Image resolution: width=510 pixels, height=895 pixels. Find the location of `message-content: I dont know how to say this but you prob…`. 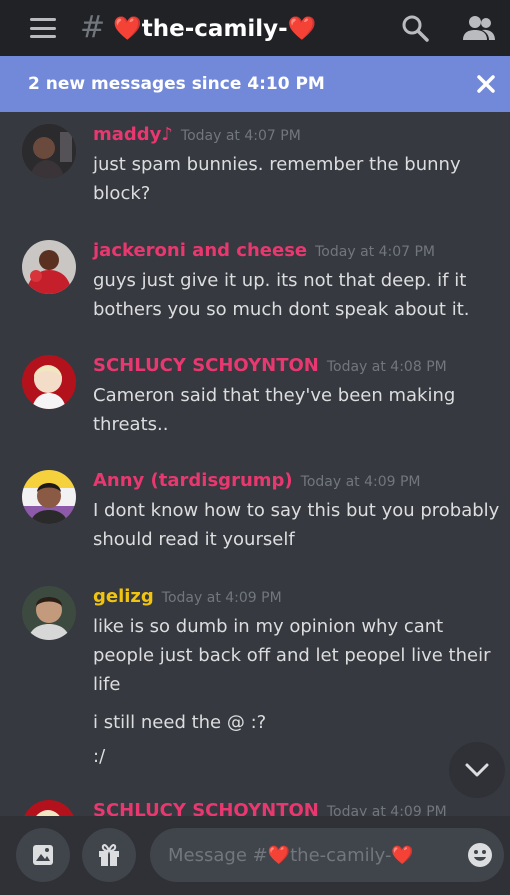

message-content: I dont know how to say this but you prob… is located at coordinates (296, 525).